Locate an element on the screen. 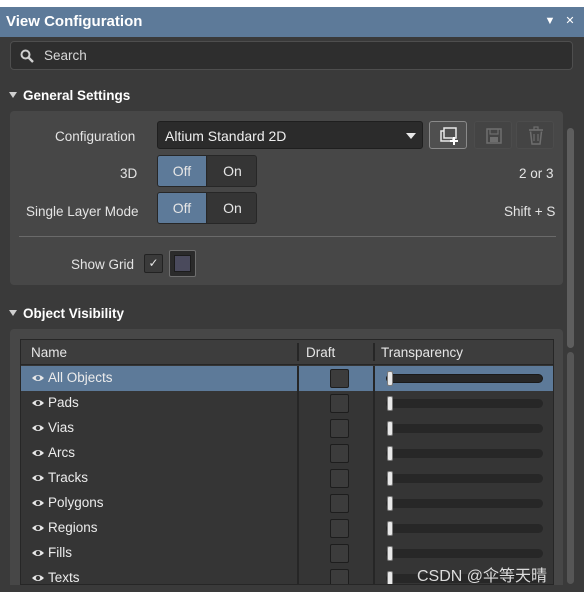 Image resolution: width=584 pixels, height=592 pixels. row-name: Regions is located at coordinates (73, 527).